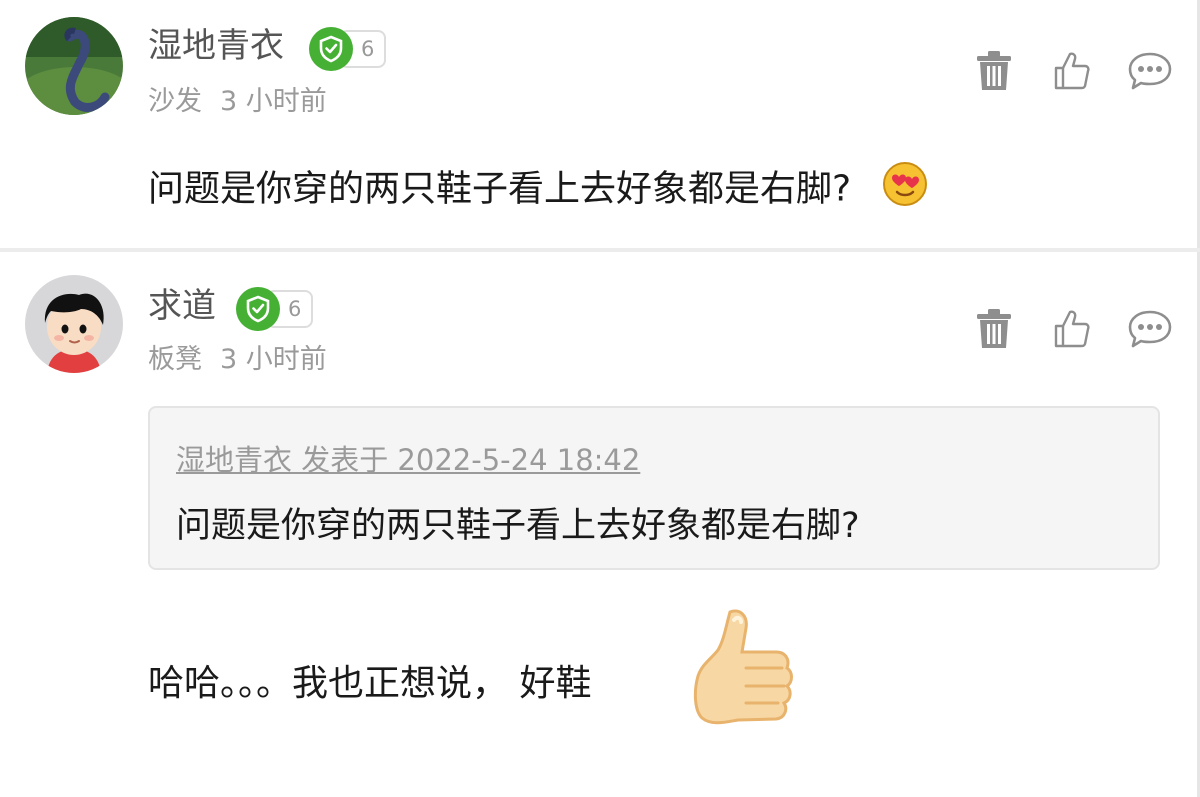 The image size is (1200, 797). I want to click on quote-text: 问题是你穿的两只鞋子看上去好象都是右脚?, so click(518, 526).